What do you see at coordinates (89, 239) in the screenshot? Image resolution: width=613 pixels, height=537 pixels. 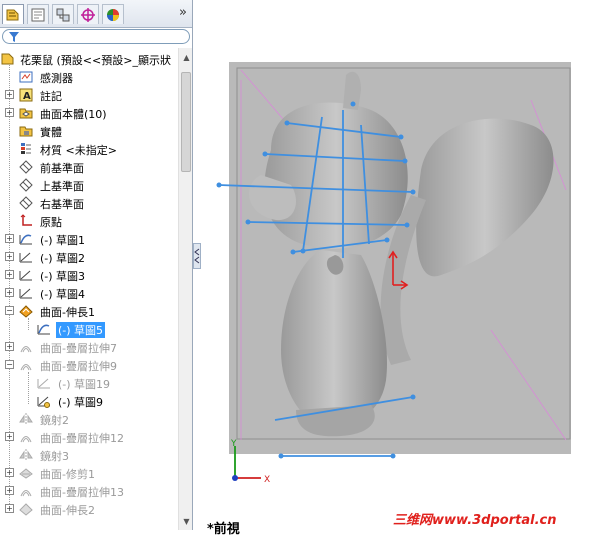 I see `tree-item-sketch1: + (-) 草圖1` at bounding box center [89, 239].